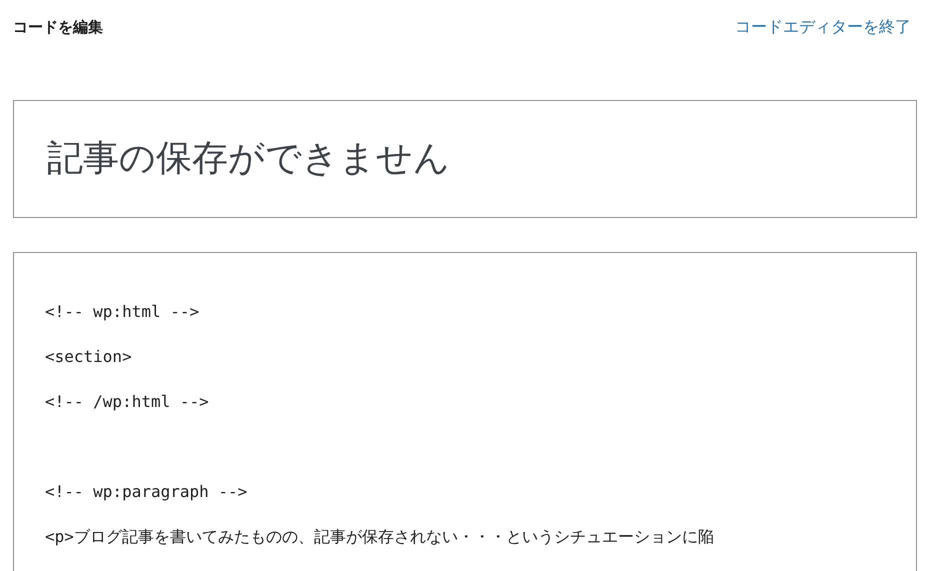 Image resolution: width=927 pixels, height=571 pixels. What do you see at coordinates (58, 27) in the screenshot?
I see `editor-mode-title: コードを編集` at bounding box center [58, 27].